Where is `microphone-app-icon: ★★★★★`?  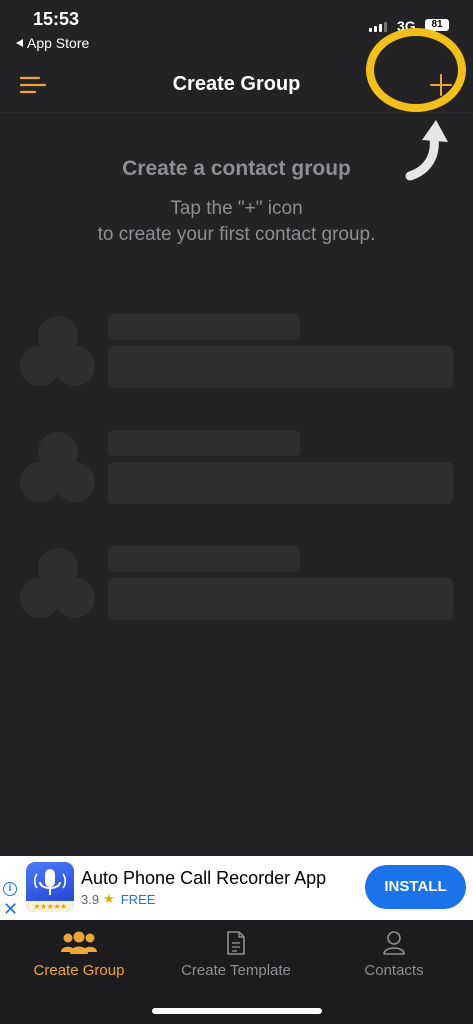 microphone-app-icon: ★★★★★ is located at coordinates (50, 887).